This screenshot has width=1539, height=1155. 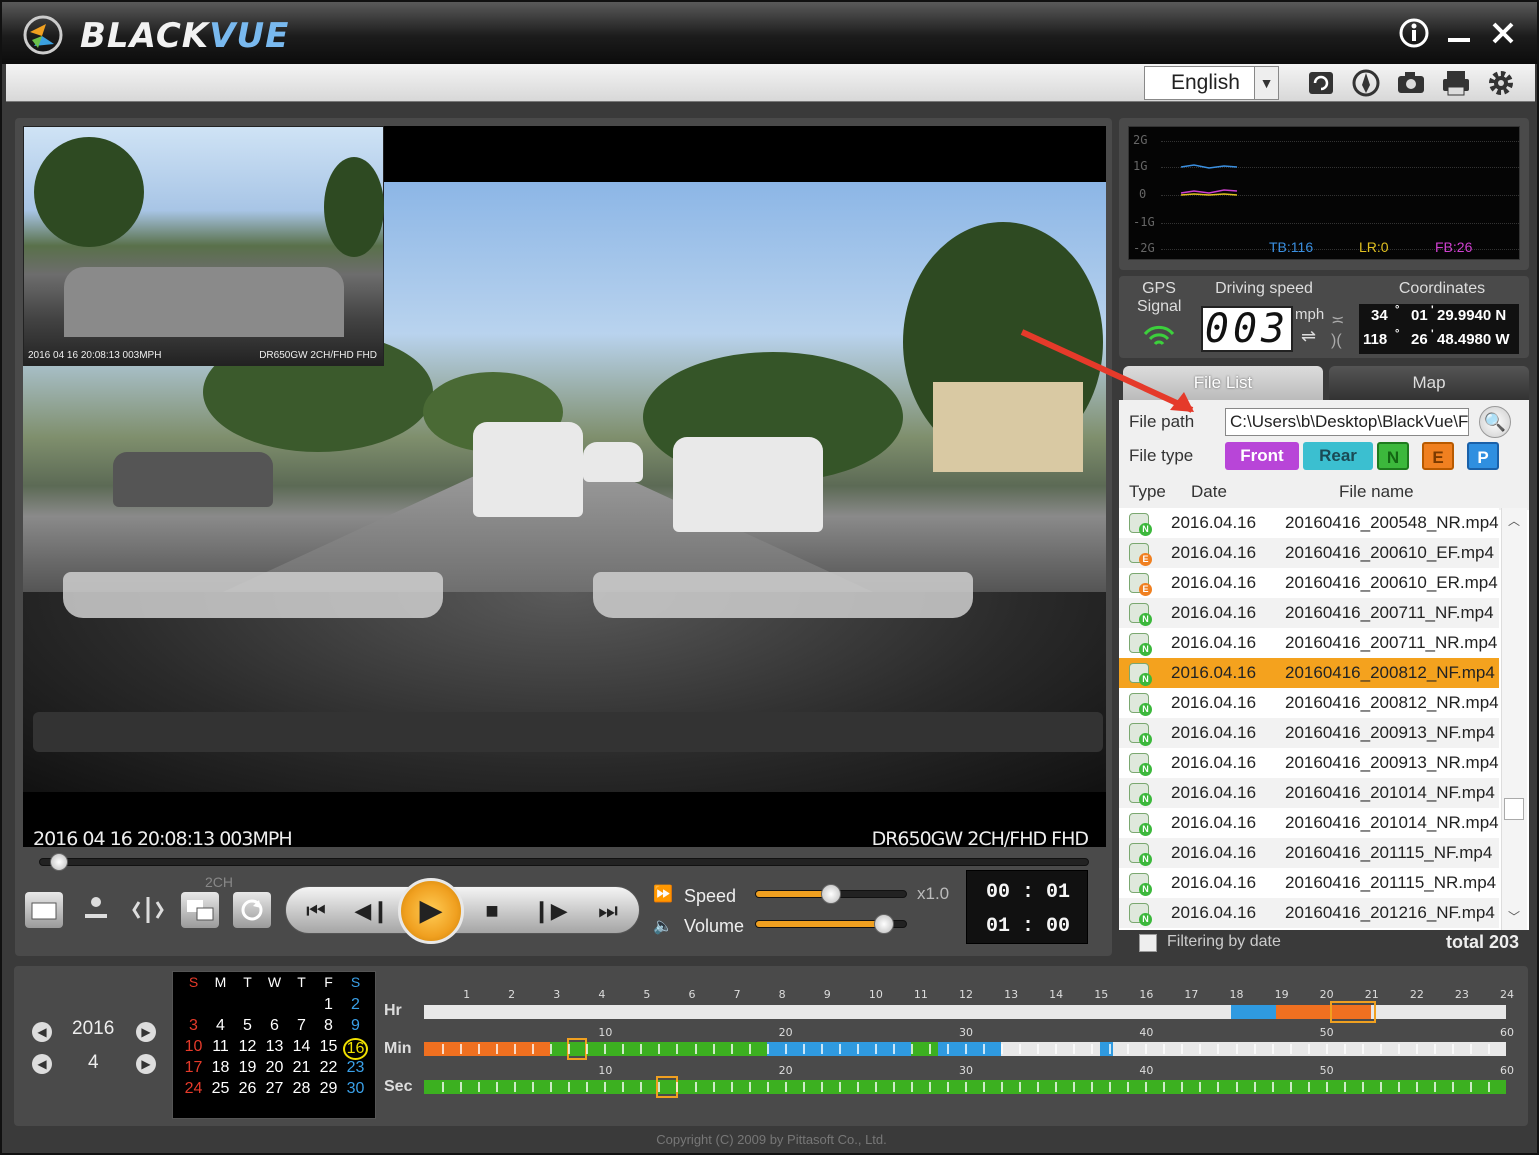 What do you see at coordinates (1376, 492) in the screenshot?
I see `col-file-name: File name` at bounding box center [1376, 492].